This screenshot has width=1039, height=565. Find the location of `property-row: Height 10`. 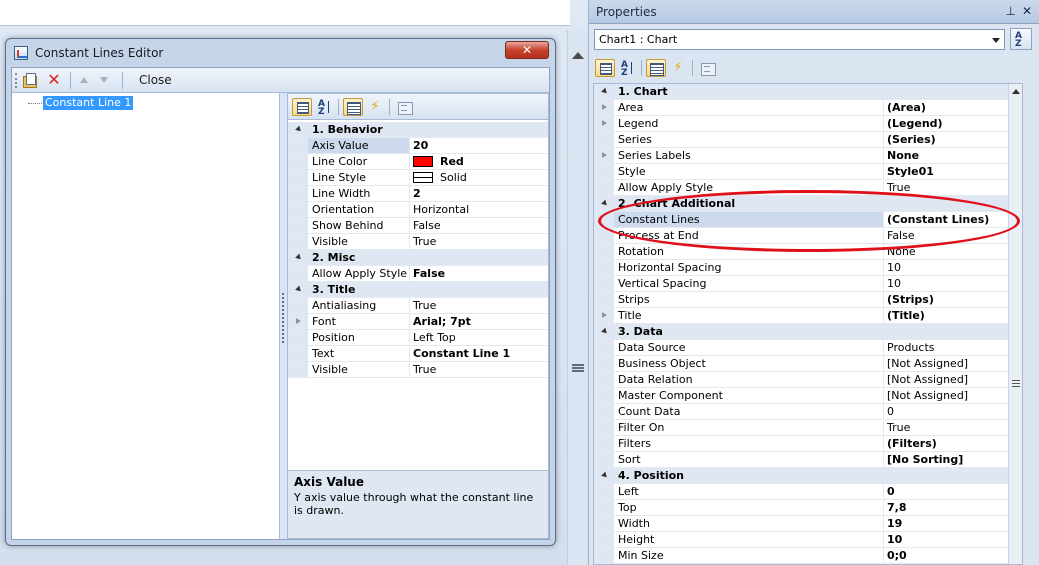

property-row: Height 10 is located at coordinates (801, 540).